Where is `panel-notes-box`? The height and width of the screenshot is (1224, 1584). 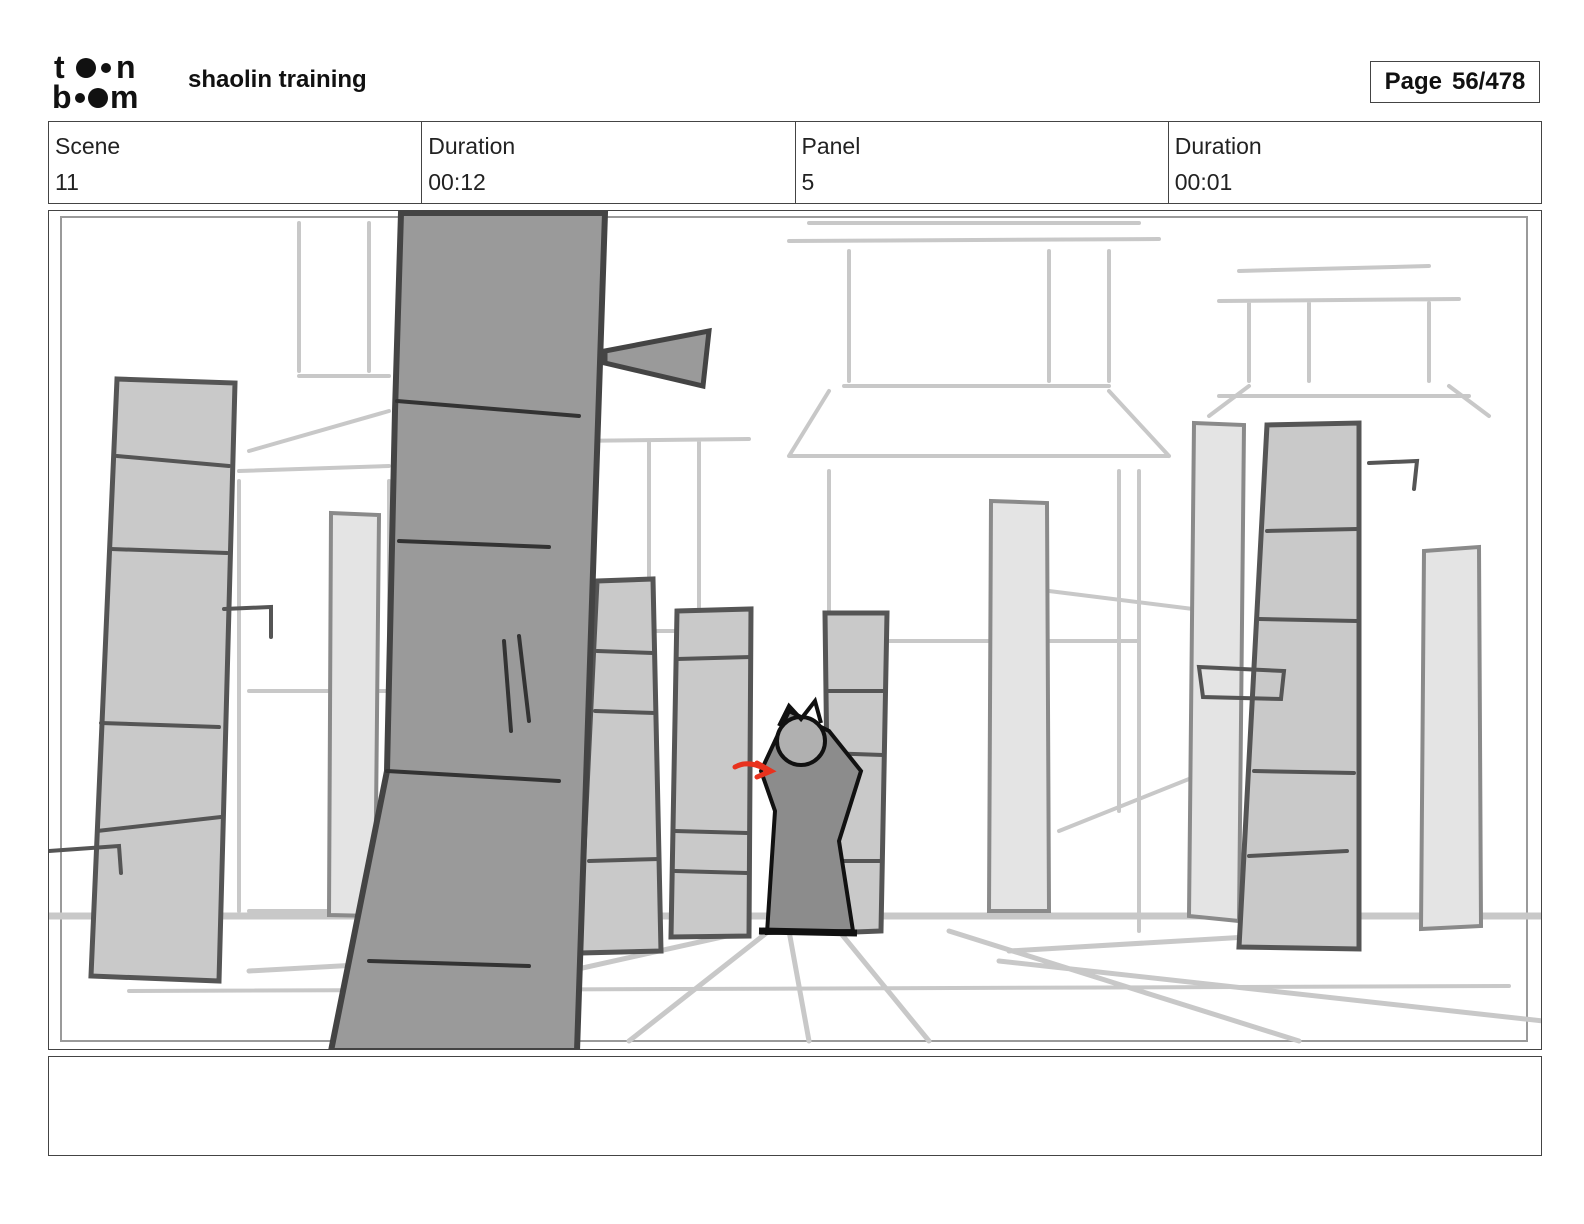
panel-notes-box is located at coordinates (795, 1106).